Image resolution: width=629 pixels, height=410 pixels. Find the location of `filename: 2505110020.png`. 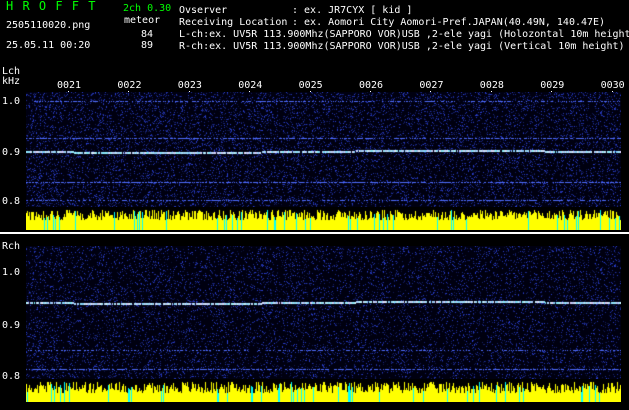

filename: 2505110020.png is located at coordinates (48, 25).